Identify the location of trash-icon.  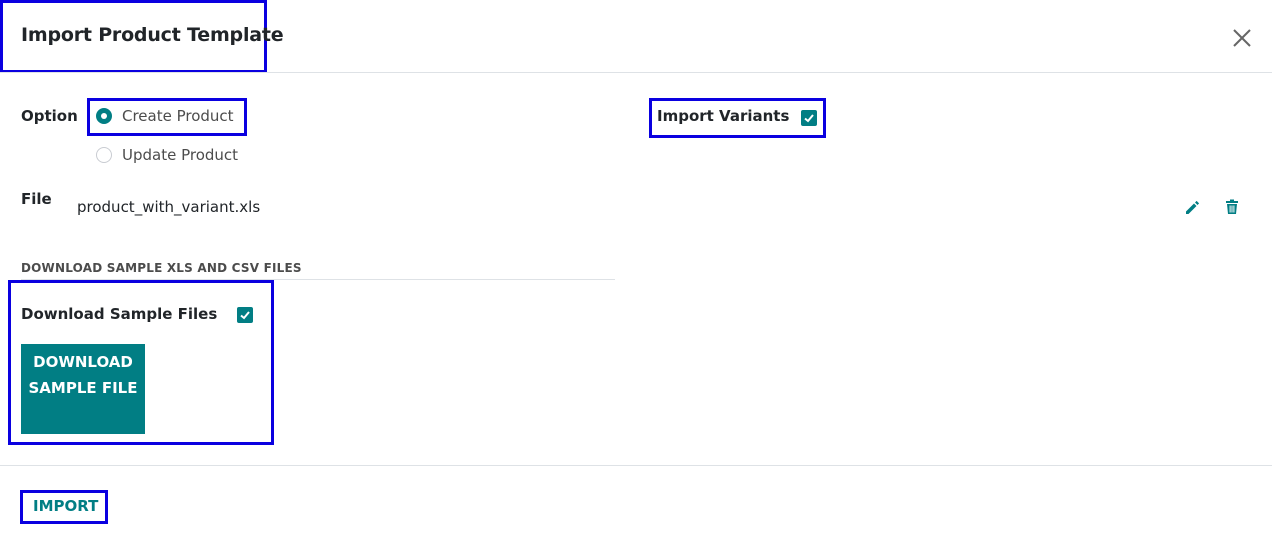
(1232, 206).